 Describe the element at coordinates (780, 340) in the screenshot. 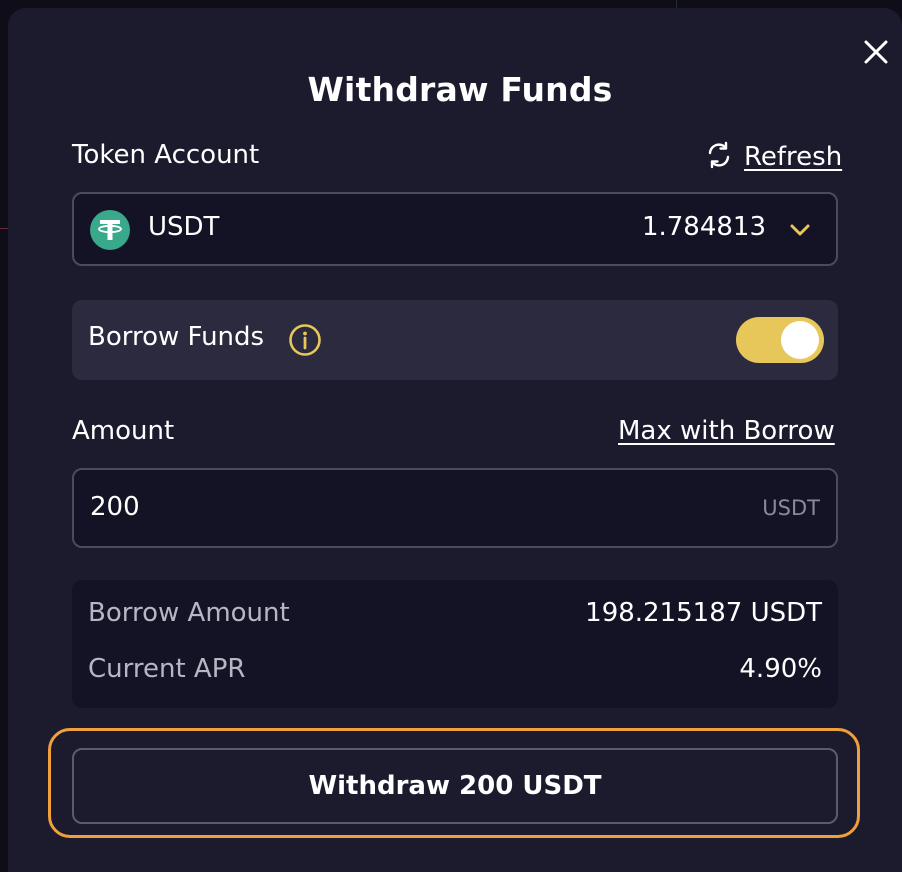

I see `borrow-funds-toggle` at that location.